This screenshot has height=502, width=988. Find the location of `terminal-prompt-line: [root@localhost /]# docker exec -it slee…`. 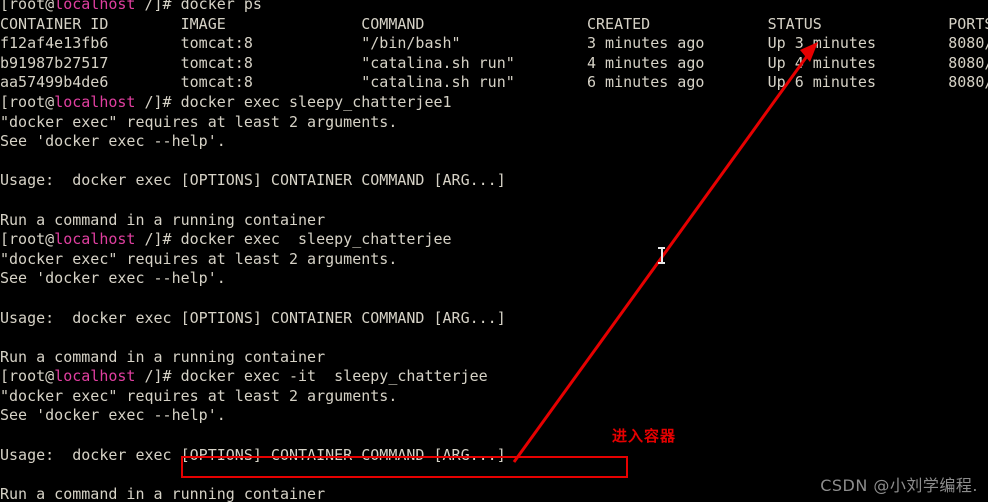

terminal-prompt-line: [root@localhost /]# docker exec -it slee… is located at coordinates (494, 377).